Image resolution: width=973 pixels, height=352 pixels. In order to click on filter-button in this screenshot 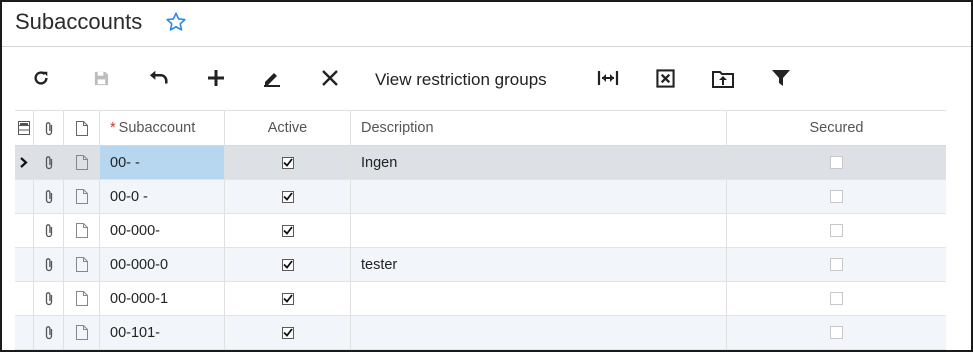, I will do `click(781, 78)`.